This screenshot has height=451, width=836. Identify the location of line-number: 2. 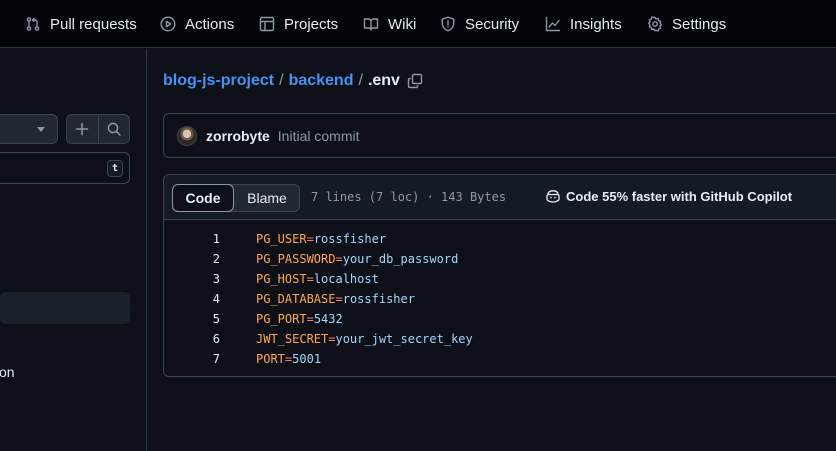
(192, 259).